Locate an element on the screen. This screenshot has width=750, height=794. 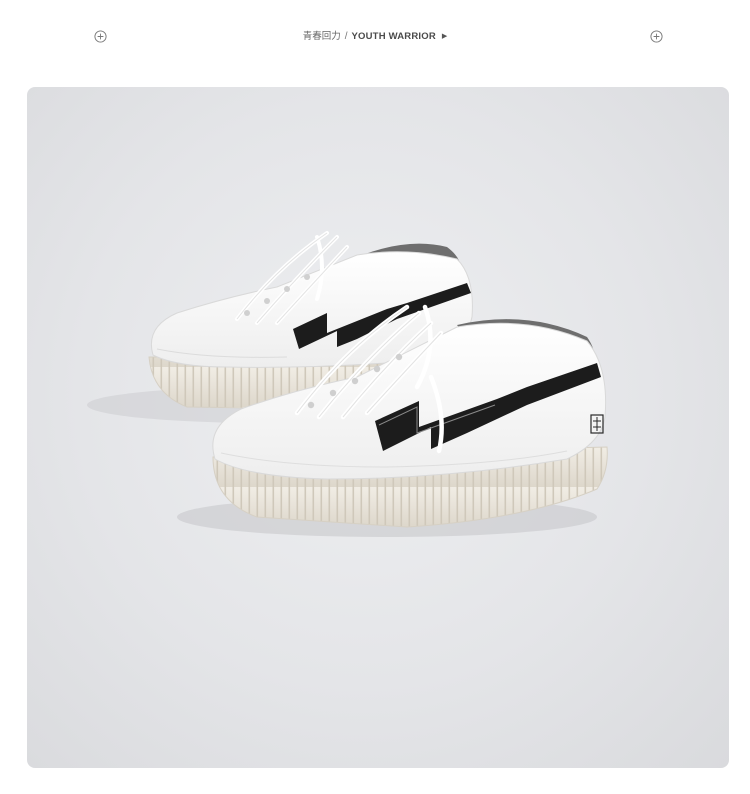
play-arrow-icon: ▶ is located at coordinates (444, 36).